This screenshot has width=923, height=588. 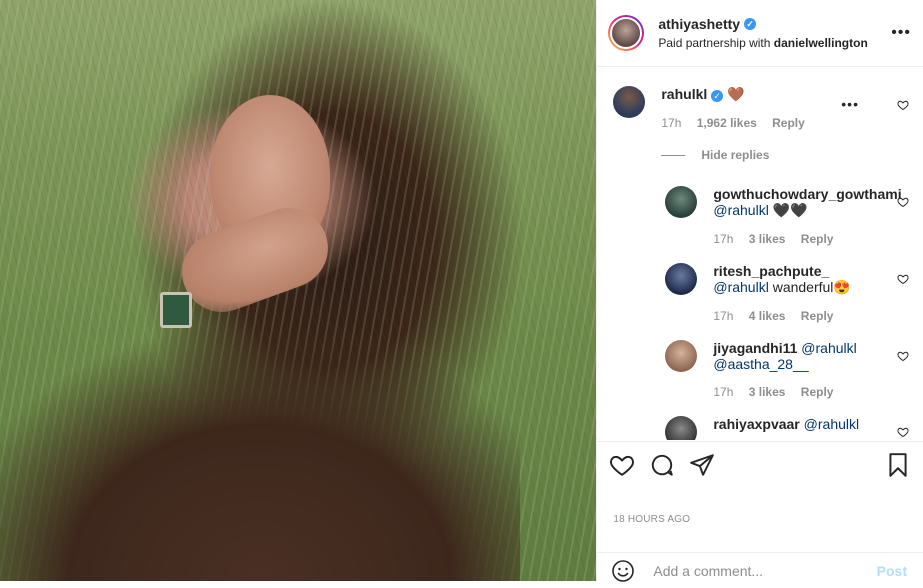 I want to click on reply-likes: 4 likes, so click(x=767, y=316).